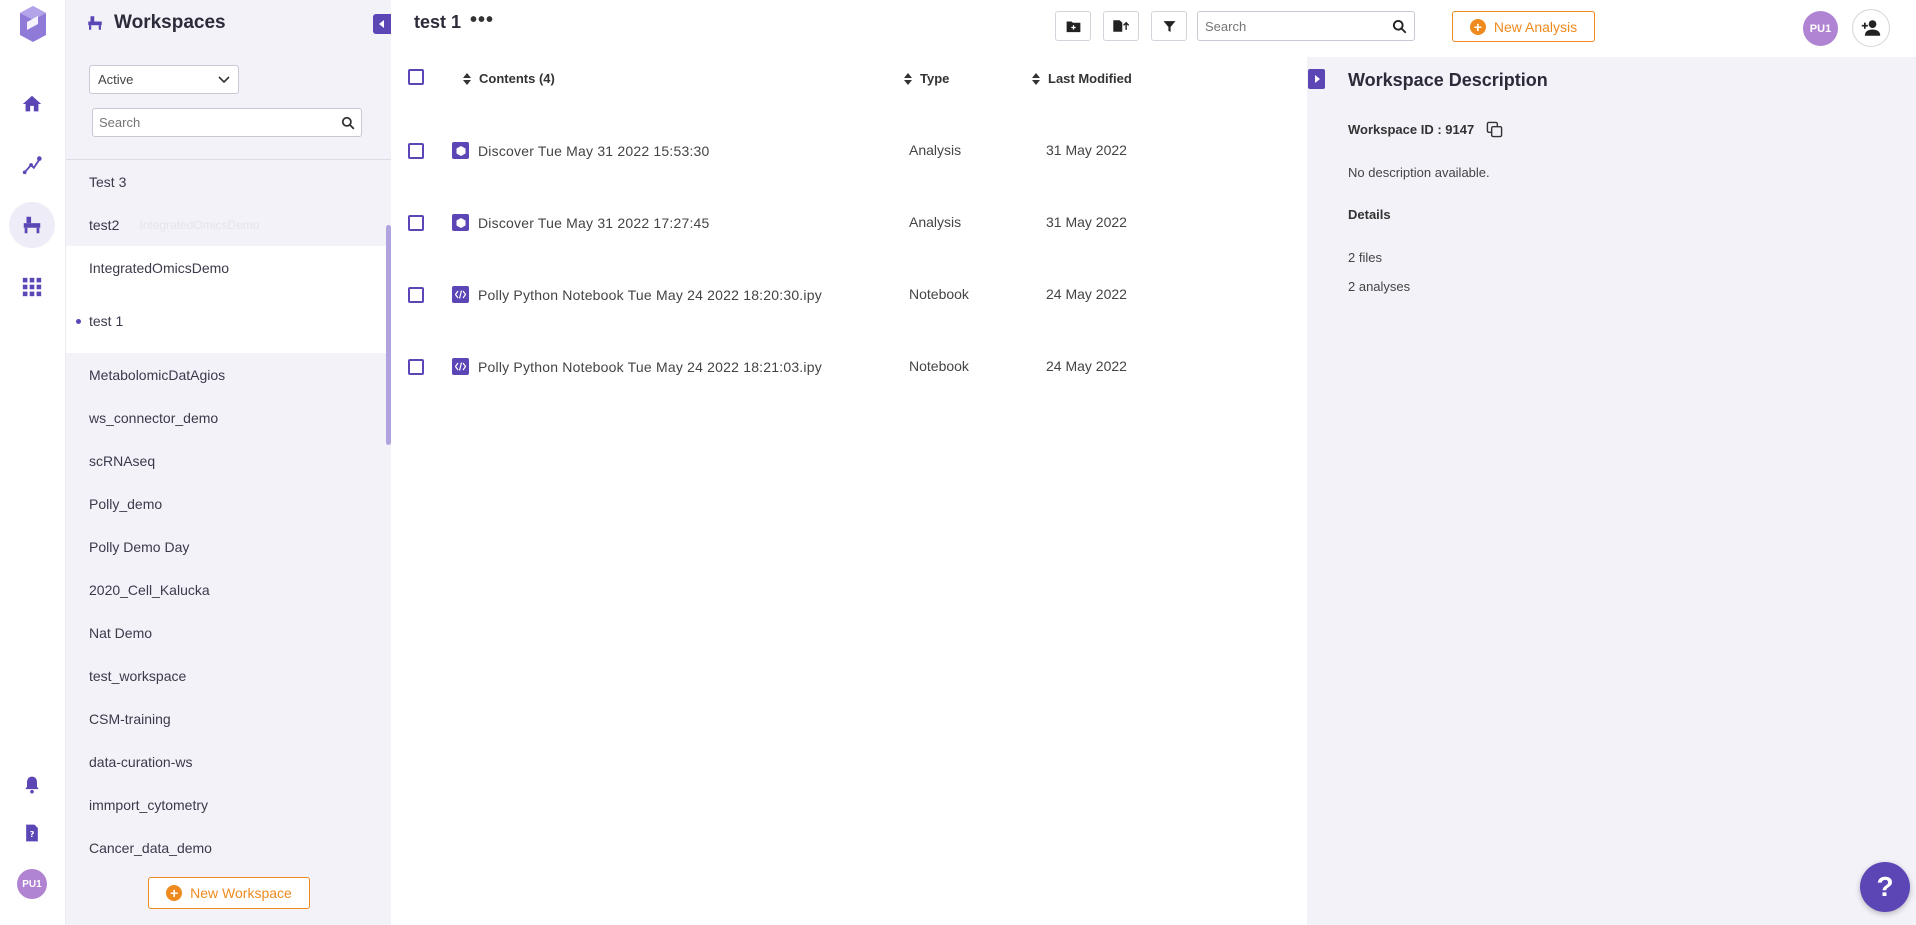 Image resolution: width=1916 pixels, height=925 pixels. I want to click on more-options-icon: •••, so click(482, 20).